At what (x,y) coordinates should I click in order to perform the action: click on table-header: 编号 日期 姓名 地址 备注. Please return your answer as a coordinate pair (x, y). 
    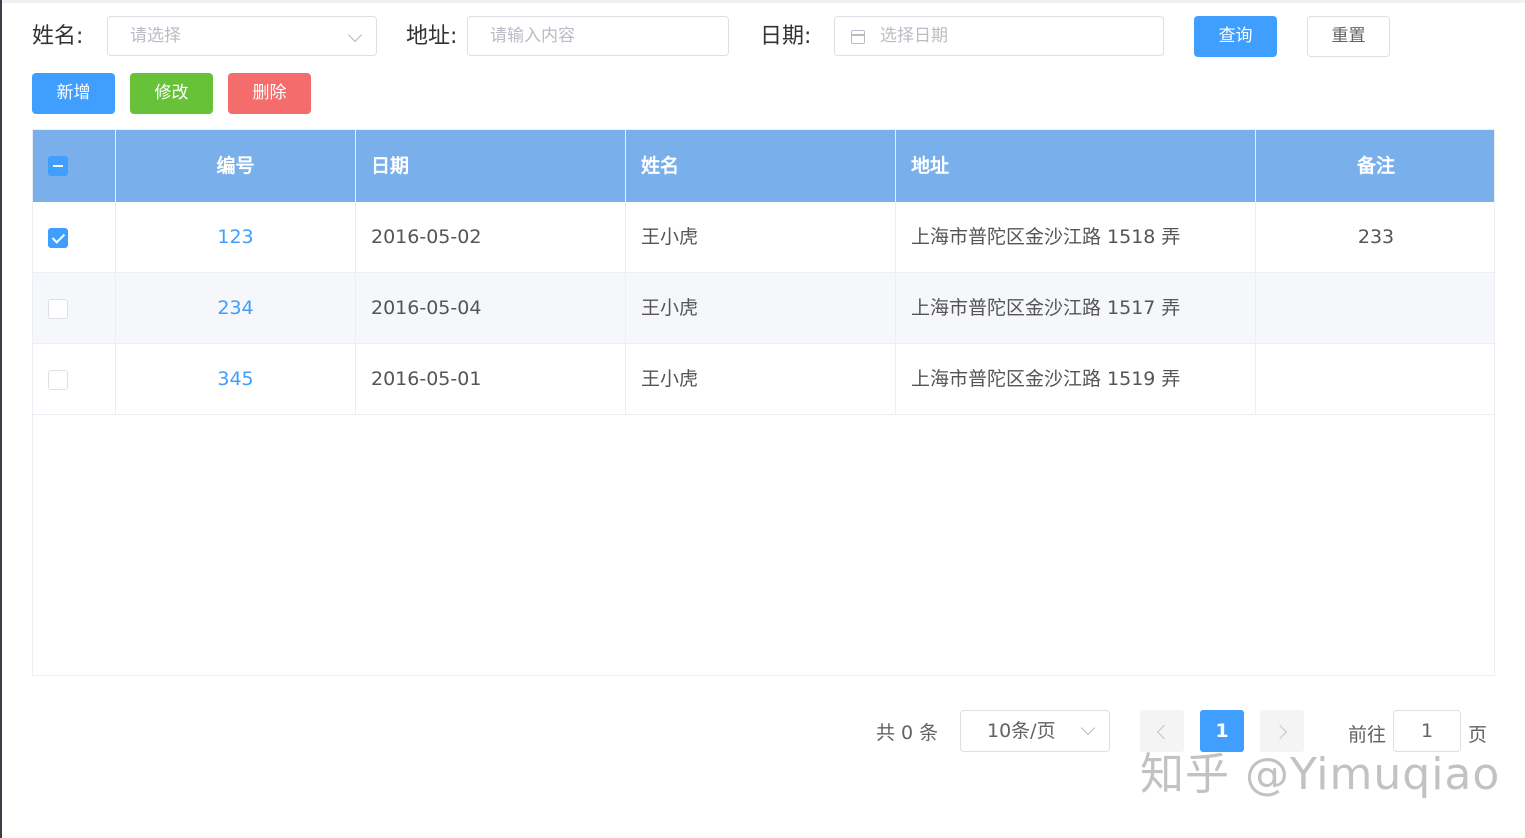
    Looking at the image, I should click on (763, 166).